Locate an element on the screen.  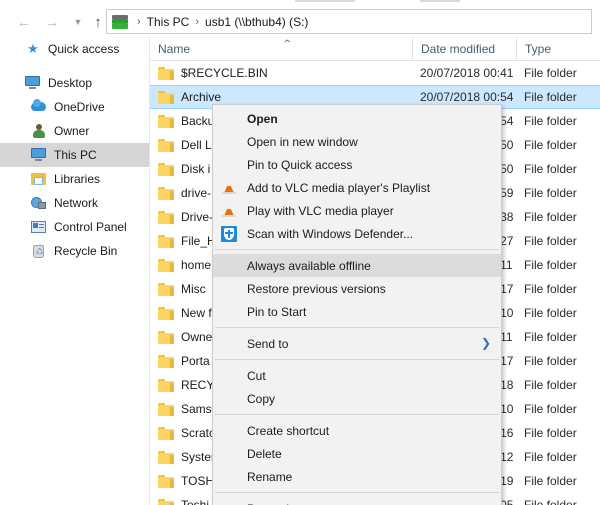
menu-item-label: Cut is located at coordinates (256, 375).